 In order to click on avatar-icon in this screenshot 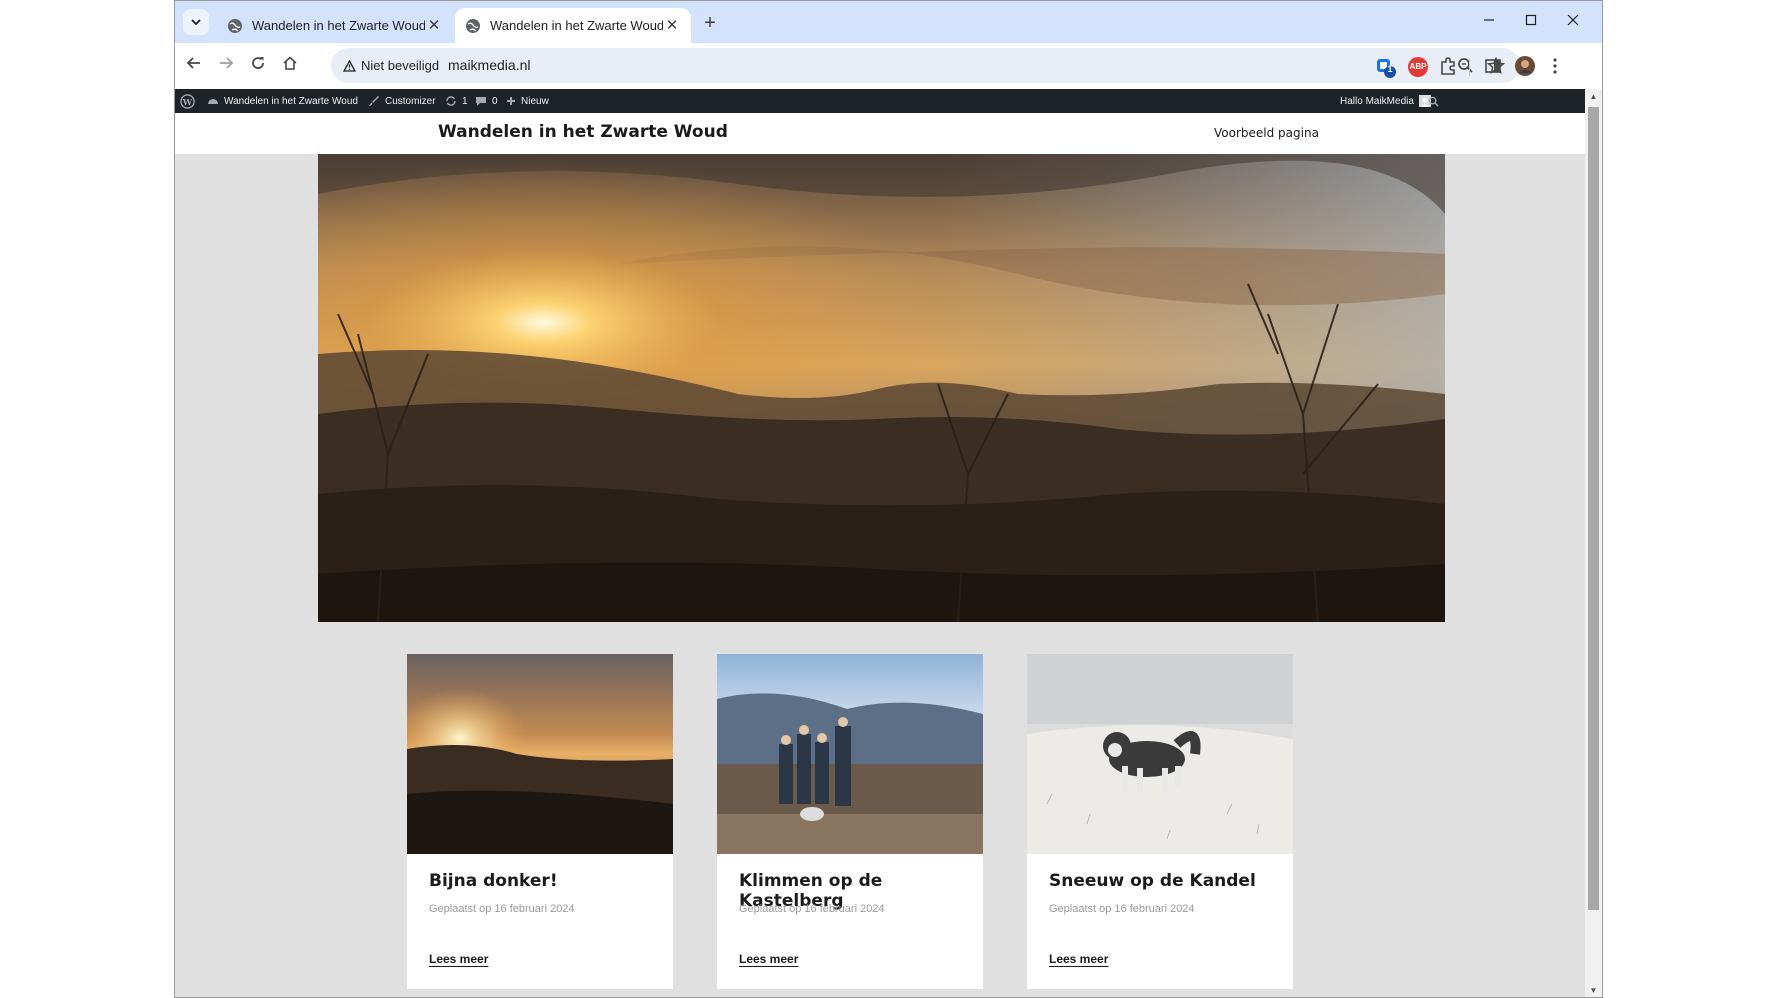, I will do `click(1525, 66)`.